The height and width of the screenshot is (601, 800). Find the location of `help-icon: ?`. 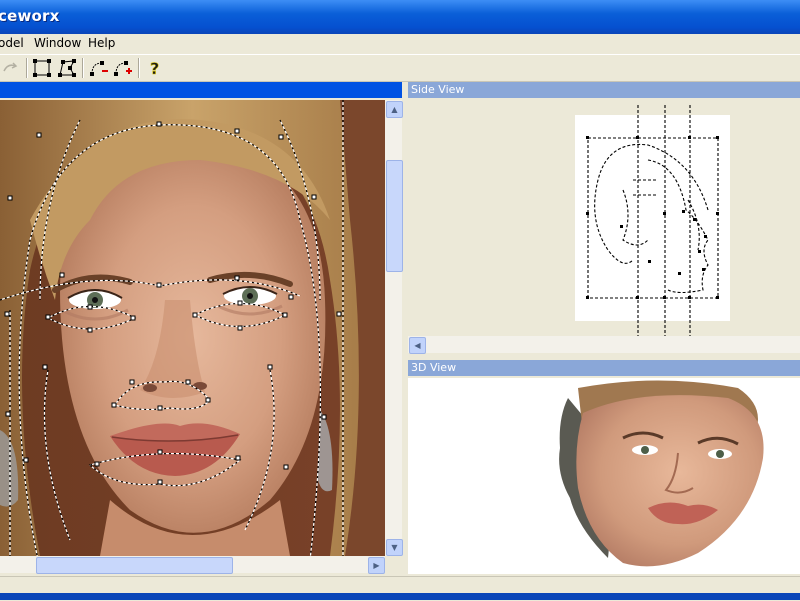

help-icon: ? is located at coordinates (155, 69).